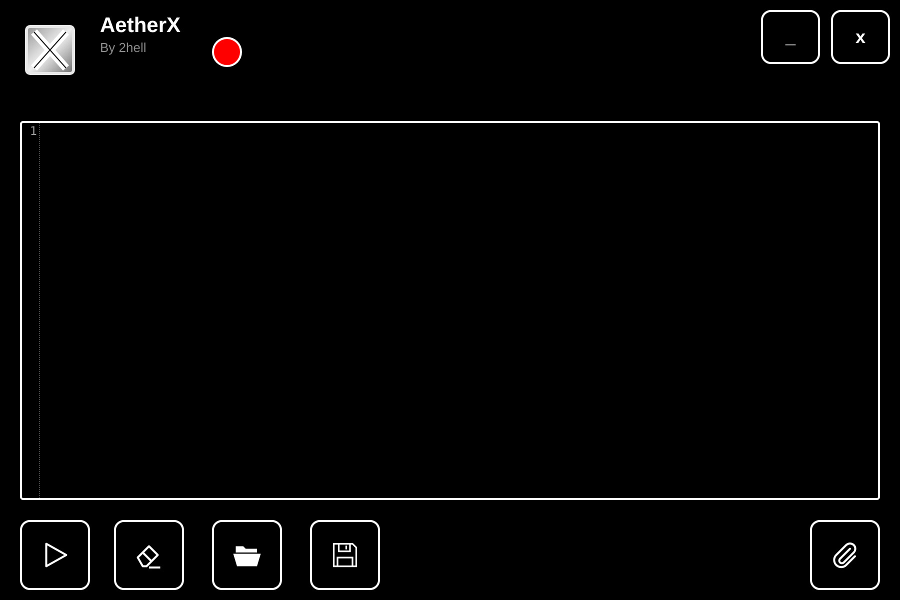  I want to click on line-number: 1, so click(34, 131).